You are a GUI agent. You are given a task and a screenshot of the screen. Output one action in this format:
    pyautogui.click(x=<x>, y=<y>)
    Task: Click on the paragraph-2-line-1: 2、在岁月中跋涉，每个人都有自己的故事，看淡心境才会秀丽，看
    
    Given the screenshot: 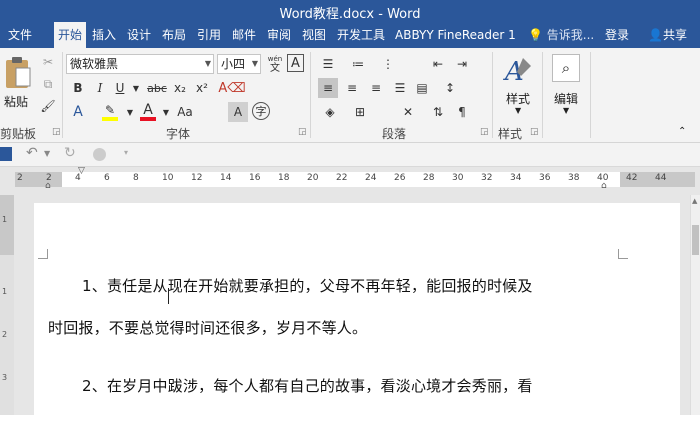 What is the action you would take?
    pyautogui.click(x=307, y=385)
    